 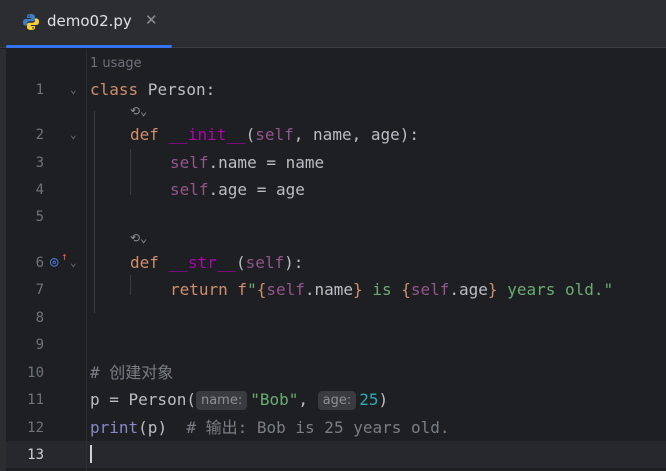 I want to click on call: p = Person(, so click(x=143, y=399).